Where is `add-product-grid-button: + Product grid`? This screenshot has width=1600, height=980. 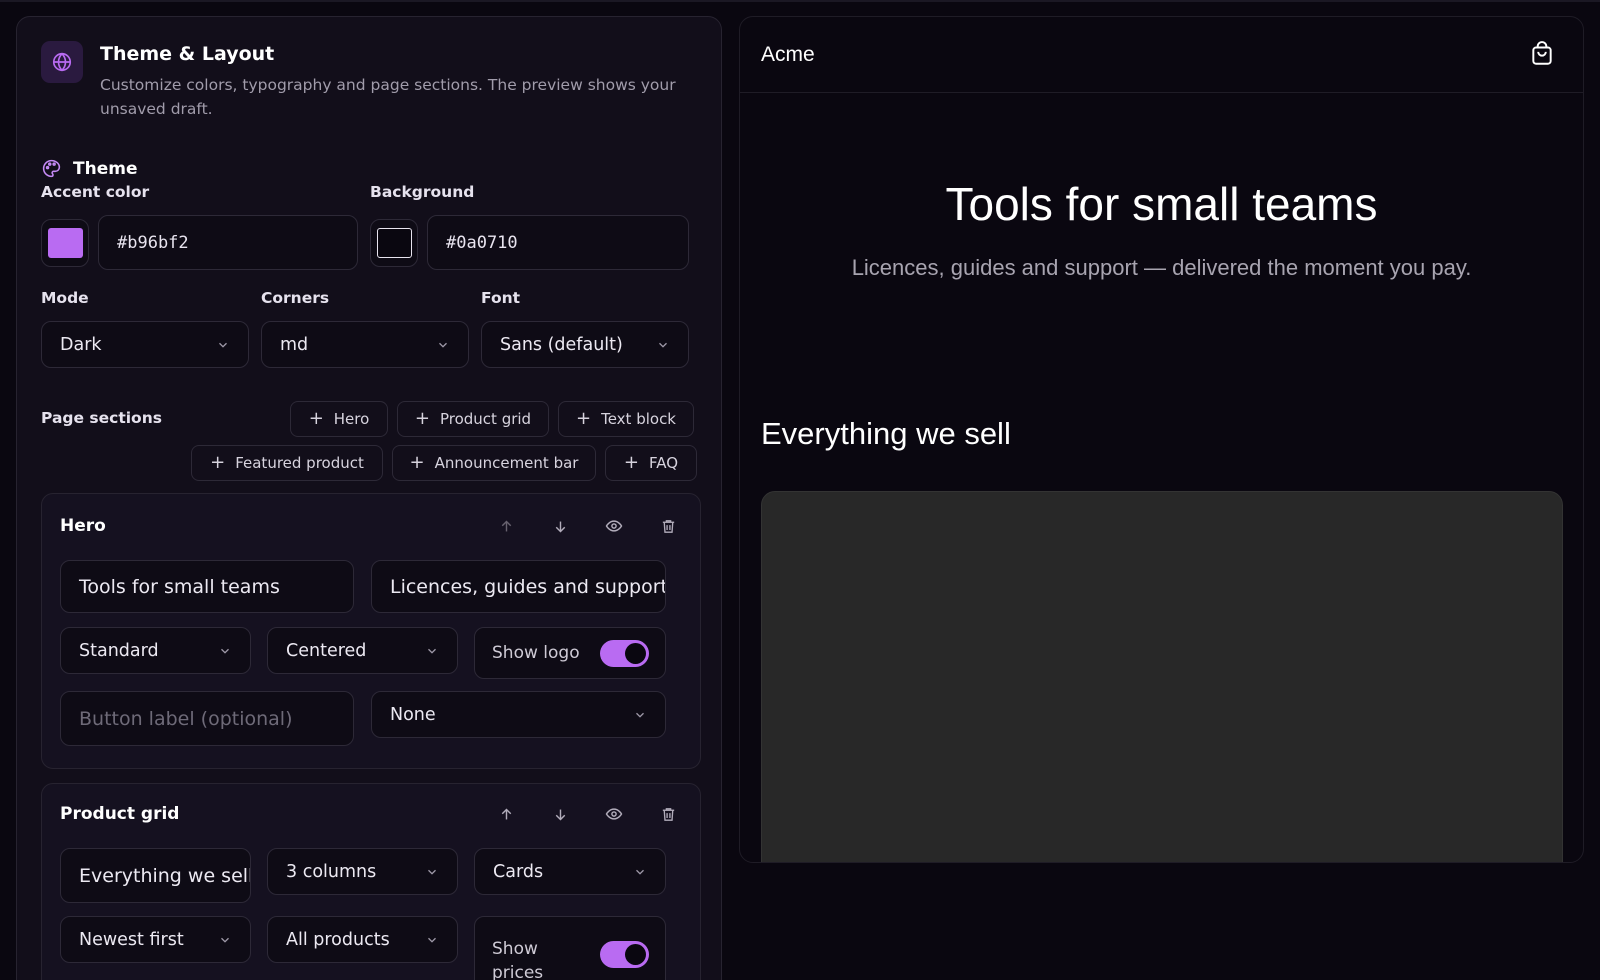
add-product-grid-button: + Product grid is located at coordinates (473, 419).